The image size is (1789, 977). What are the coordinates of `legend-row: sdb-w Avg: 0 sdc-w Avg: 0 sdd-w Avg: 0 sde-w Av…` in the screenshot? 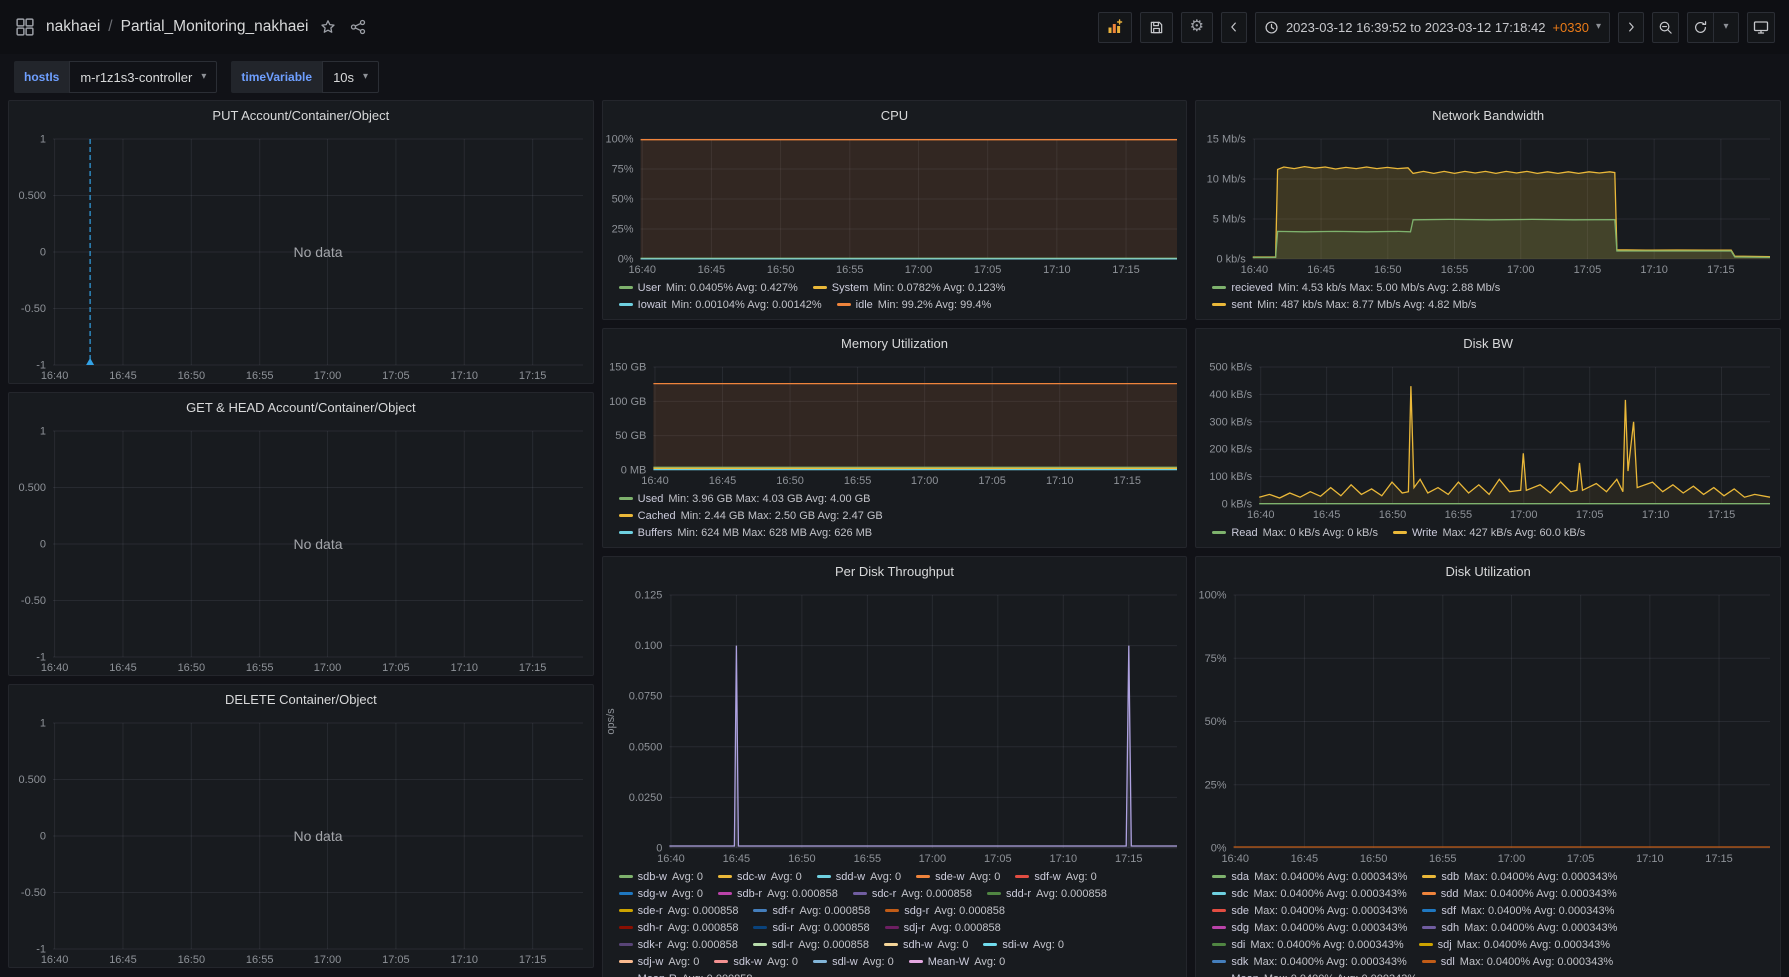 It's located at (900, 876).